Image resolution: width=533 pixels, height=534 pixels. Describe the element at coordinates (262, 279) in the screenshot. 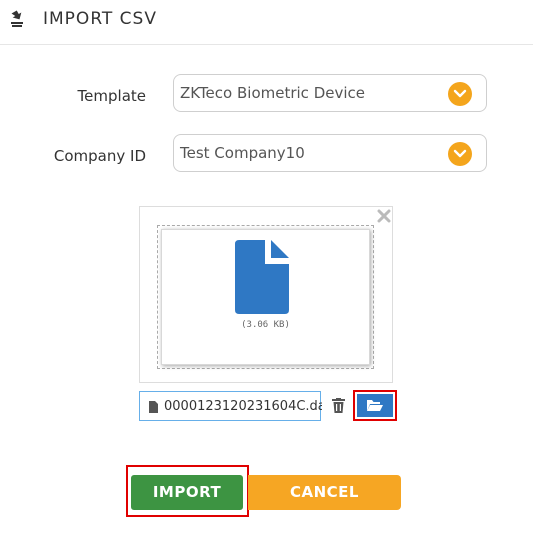

I see `file-icon` at that location.